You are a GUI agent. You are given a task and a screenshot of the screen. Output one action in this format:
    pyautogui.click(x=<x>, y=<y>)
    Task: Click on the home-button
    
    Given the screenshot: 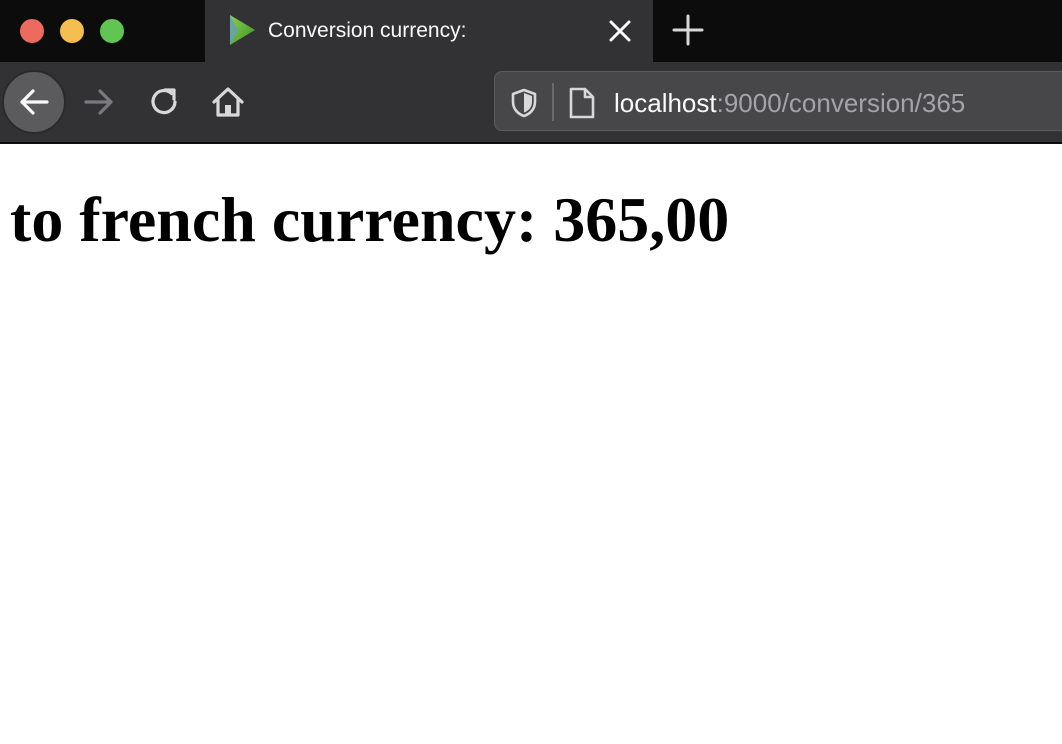 What is the action you would take?
    pyautogui.click(x=228, y=102)
    